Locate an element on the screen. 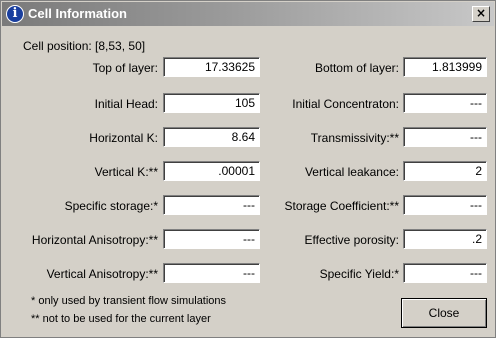  specific-storage-field: --- is located at coordinates (211, 205).